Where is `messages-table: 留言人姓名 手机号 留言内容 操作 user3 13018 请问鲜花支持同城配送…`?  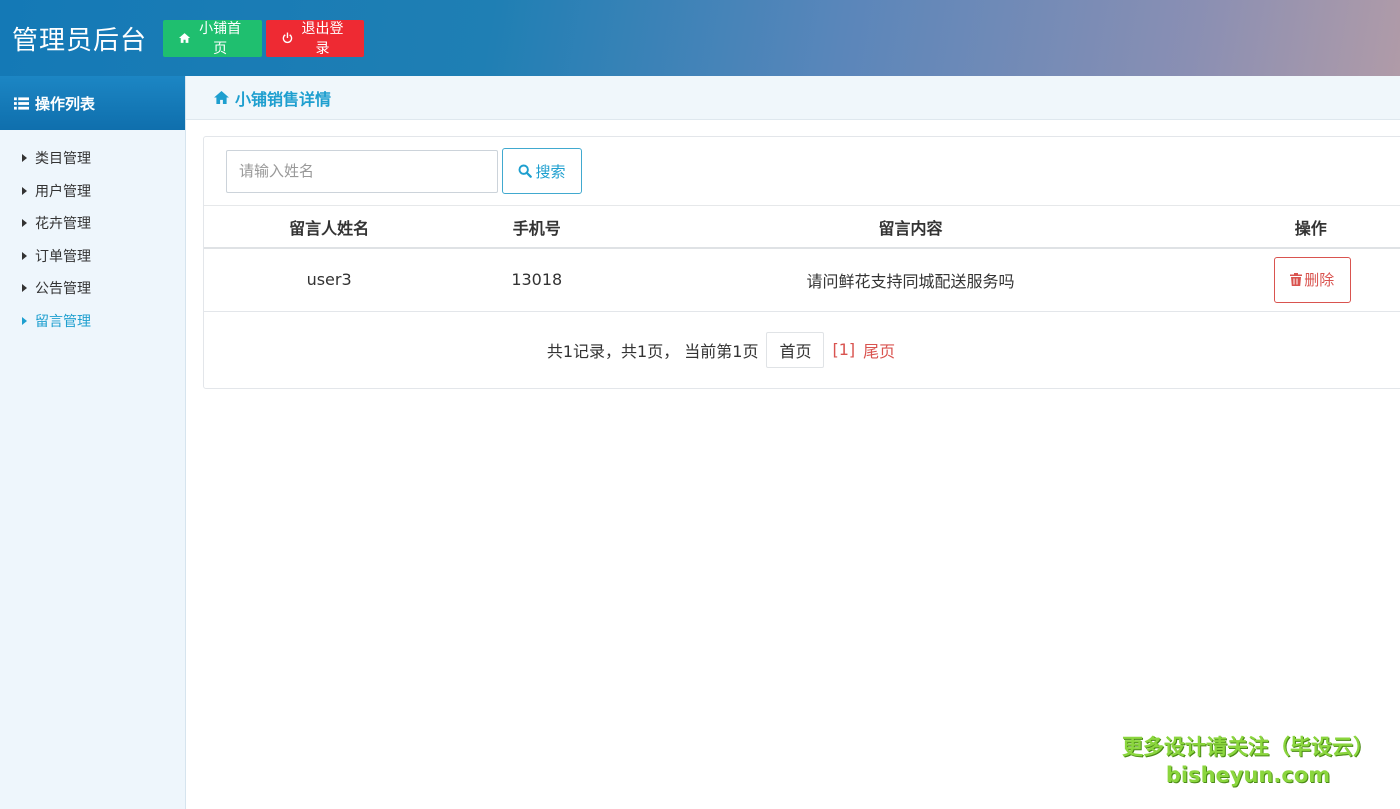 messages-table: 留言人姓名 手机号 留言内容 操作 user3 13018 请问鲜花支持同城配送… is located at coordinates (802, 259).